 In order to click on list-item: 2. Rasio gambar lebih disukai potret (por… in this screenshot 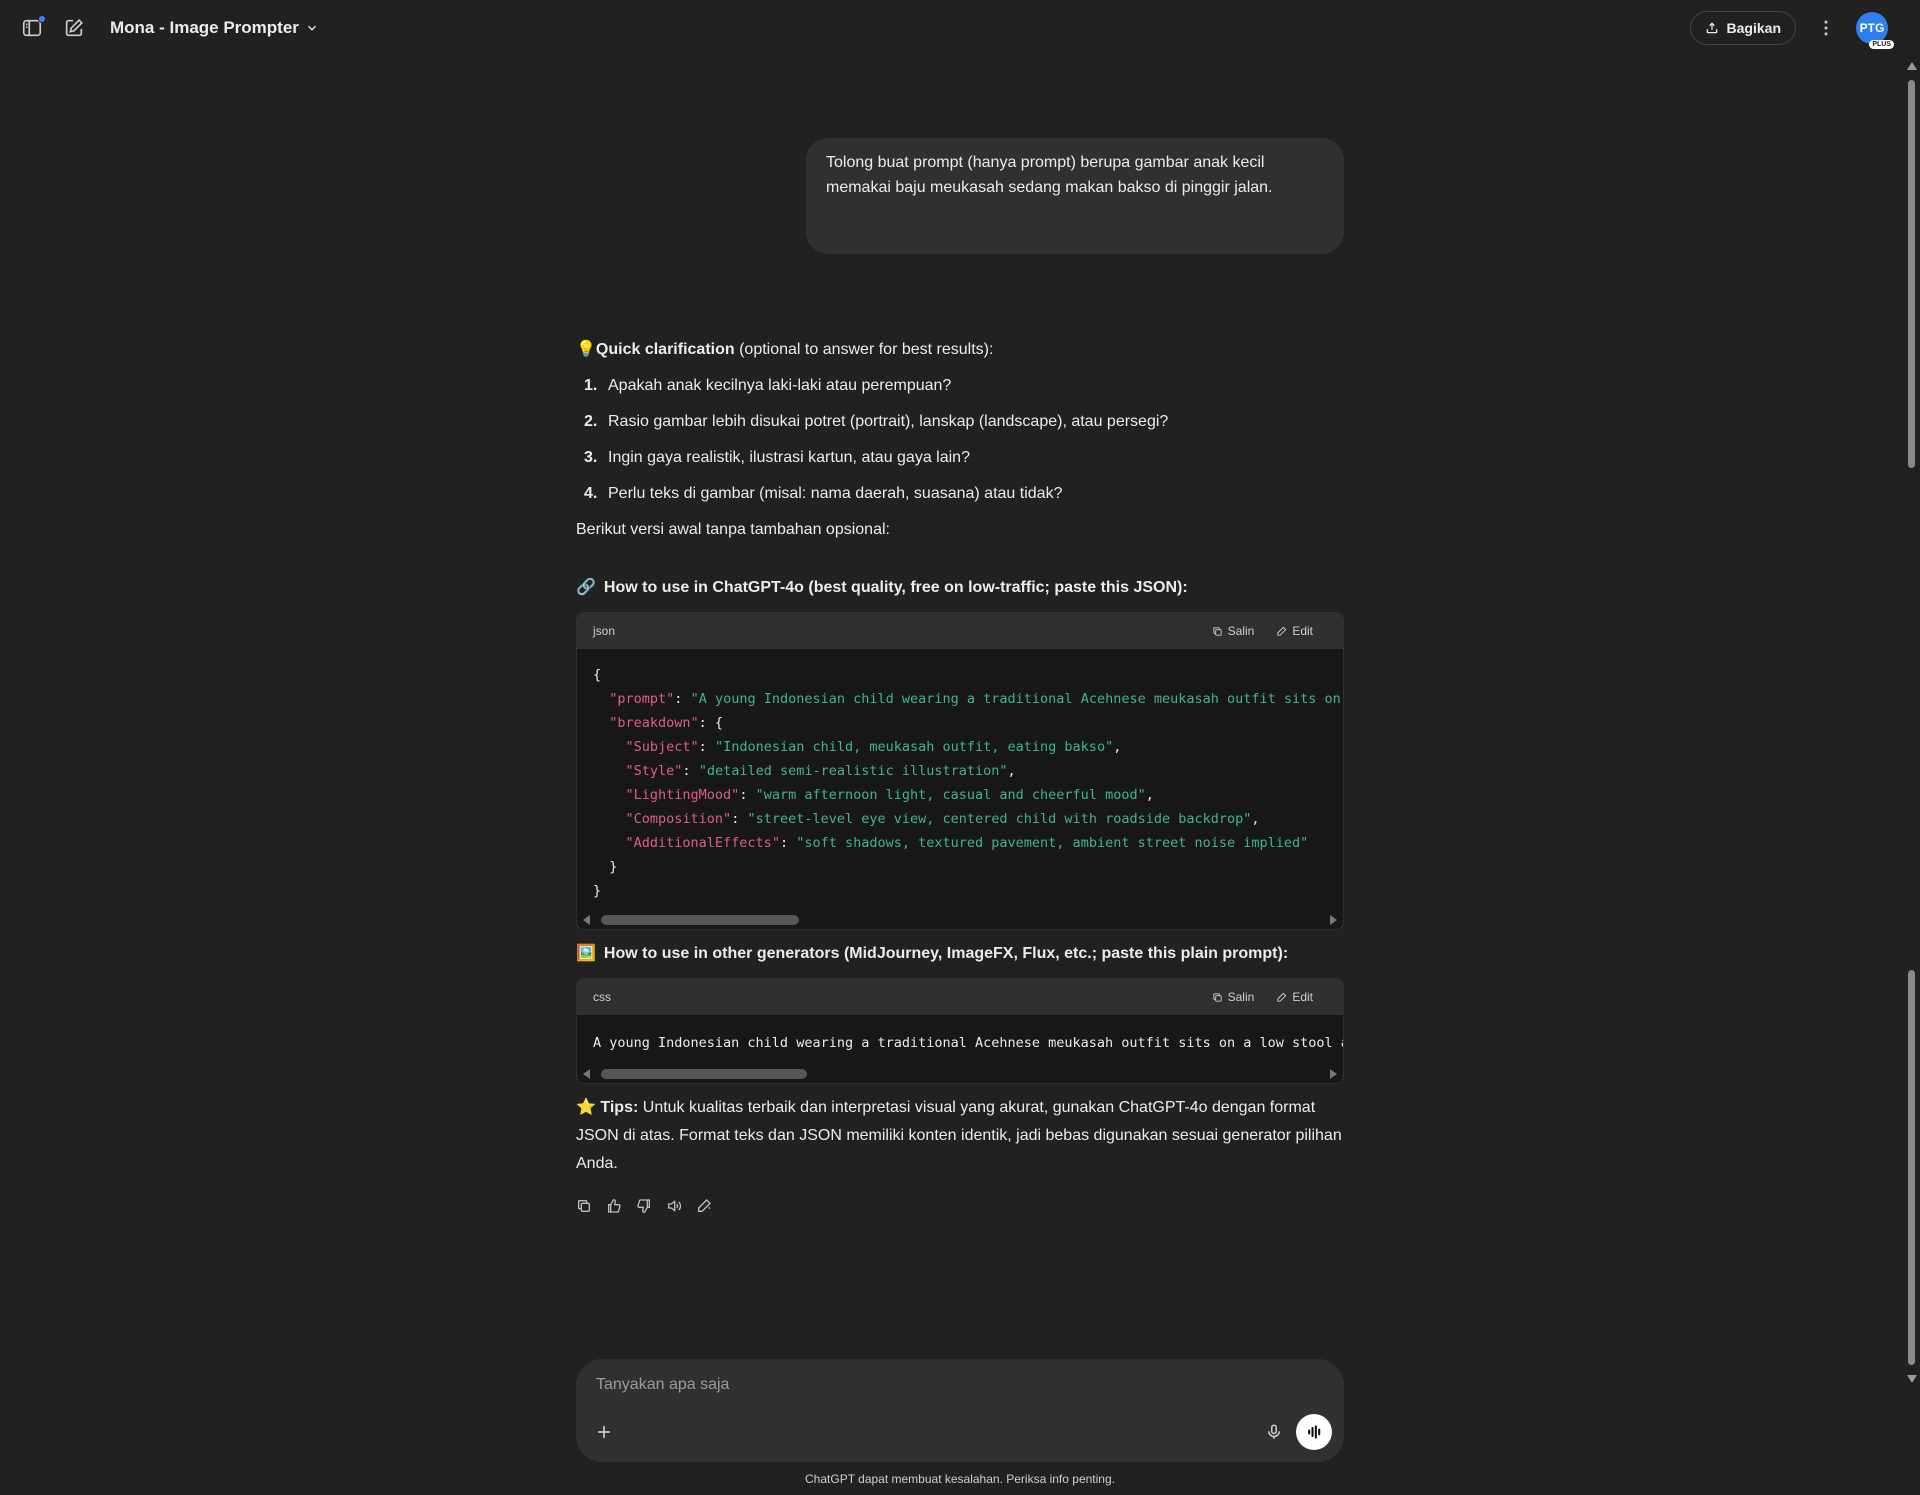, I will do `click(964, 422)`.